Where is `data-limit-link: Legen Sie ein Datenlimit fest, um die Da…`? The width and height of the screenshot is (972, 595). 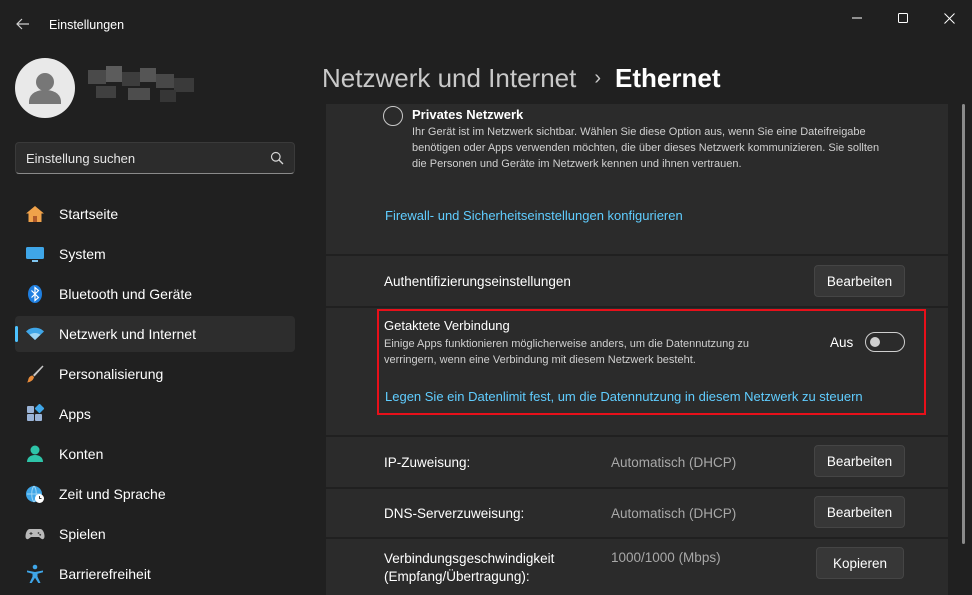 data-limit-link: Legen Sie ein Datenlimit fest, um die Da… is located at coordinates (624, 396).